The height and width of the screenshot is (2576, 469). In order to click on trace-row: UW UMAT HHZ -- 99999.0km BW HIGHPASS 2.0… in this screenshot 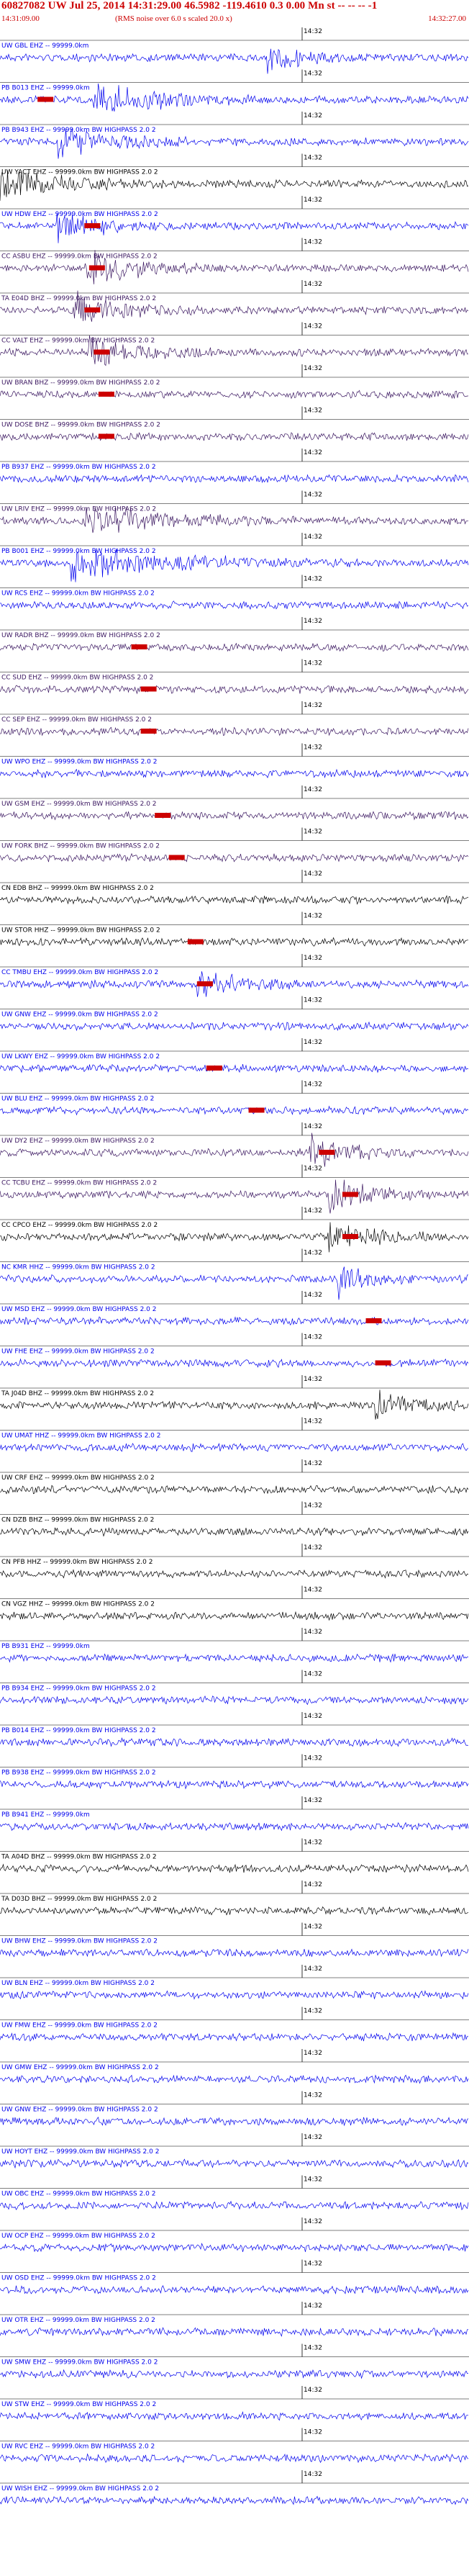, I will do `click(234, 1435)`.